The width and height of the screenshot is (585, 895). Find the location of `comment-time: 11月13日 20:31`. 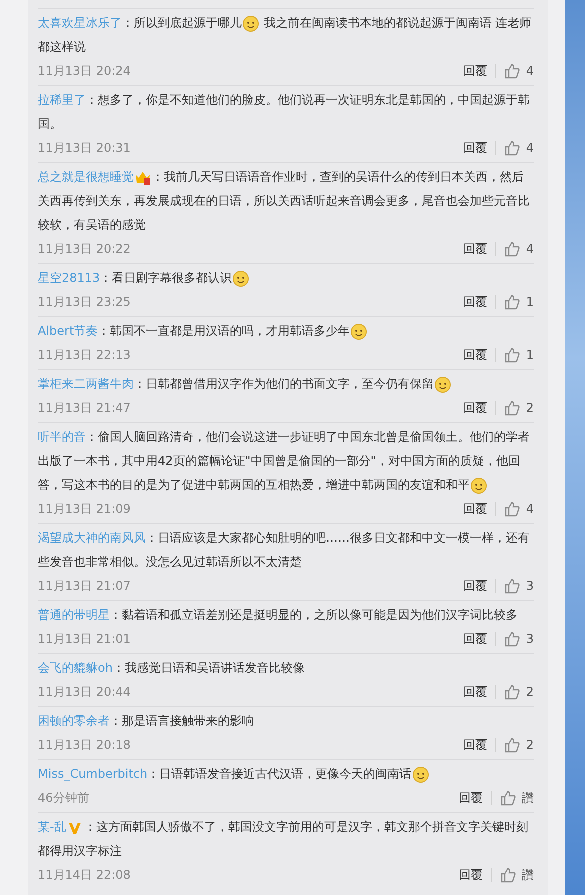

comment-time: 11月13日 20:31 is located at coordinates (85, 148).